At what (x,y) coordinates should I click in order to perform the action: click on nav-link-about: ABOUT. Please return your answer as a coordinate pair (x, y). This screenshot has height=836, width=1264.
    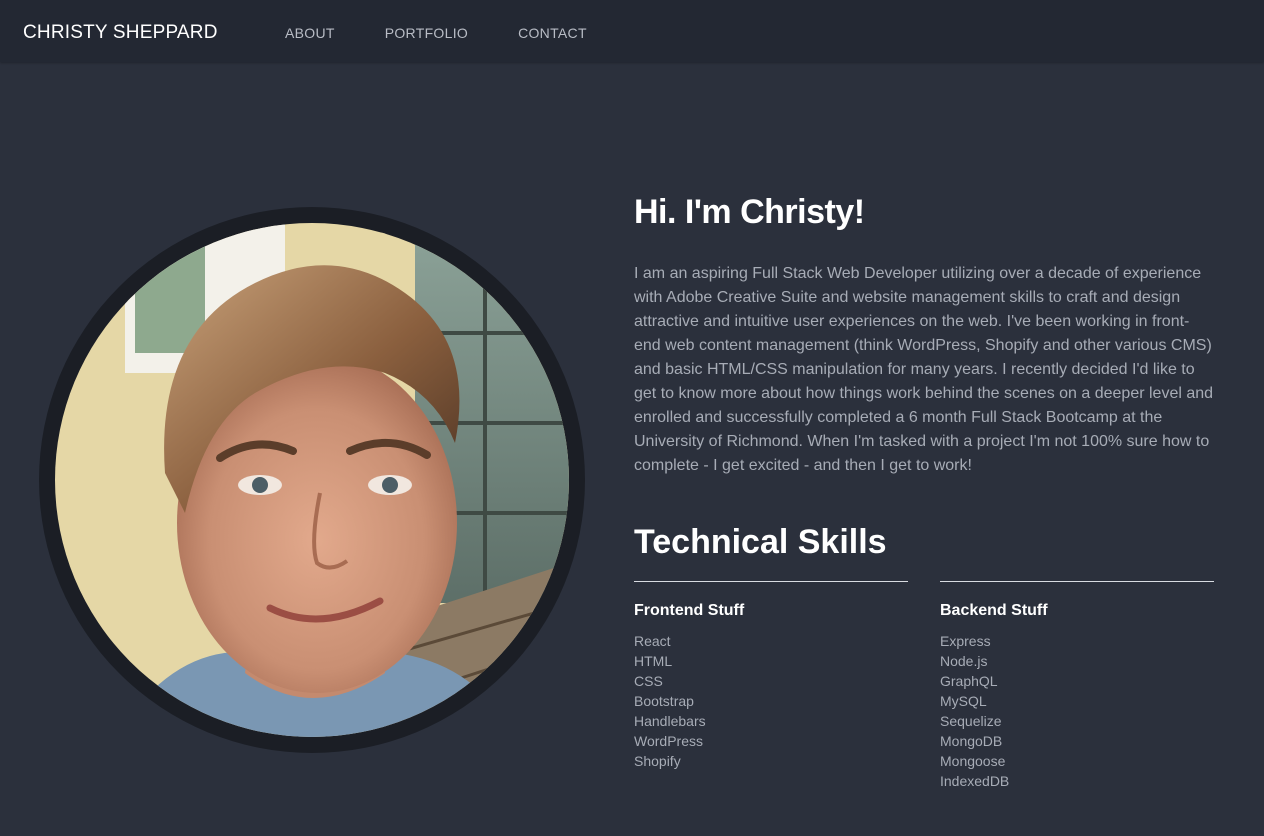
    Looking at the image, I should click on (310, 33).